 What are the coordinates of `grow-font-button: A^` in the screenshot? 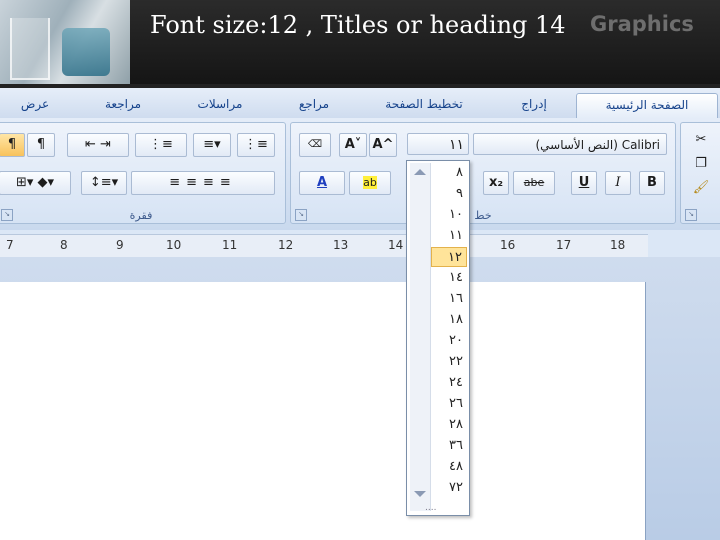 It's located at (383, 145).